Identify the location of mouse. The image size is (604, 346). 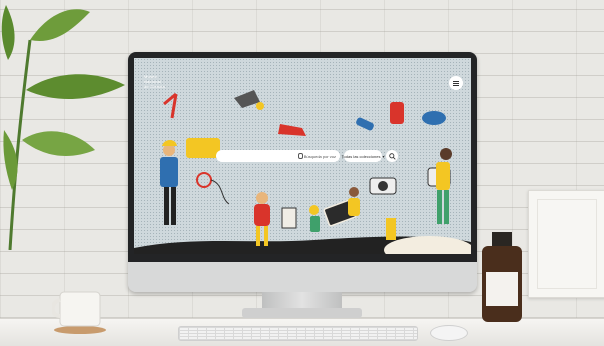
(449, 333).